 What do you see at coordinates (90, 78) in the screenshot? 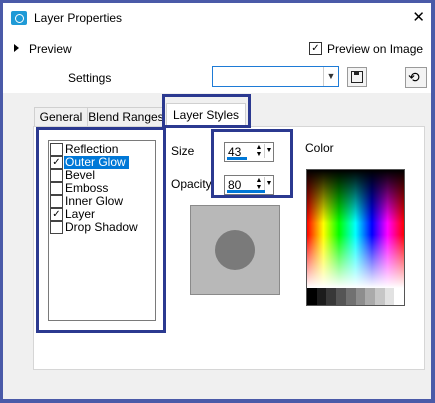
I see `settings-label: Settings` at bounding box center [90, 78].